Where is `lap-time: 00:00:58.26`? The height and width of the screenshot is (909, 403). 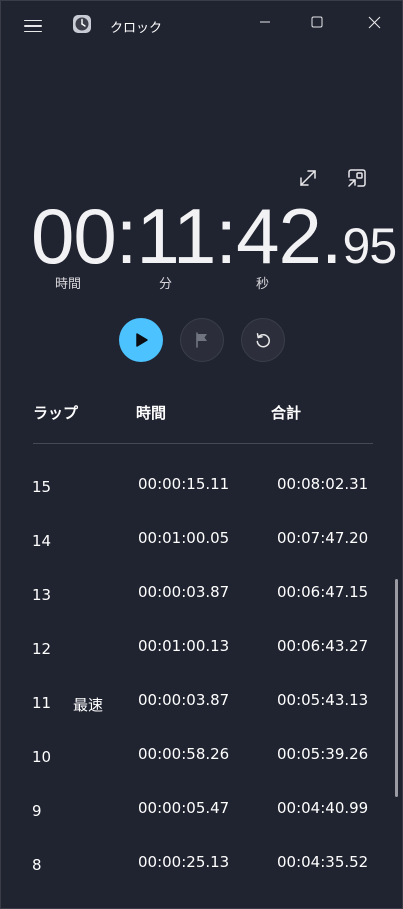
lap-time: 00:00:58.26 is located at coordinates (184, 754).